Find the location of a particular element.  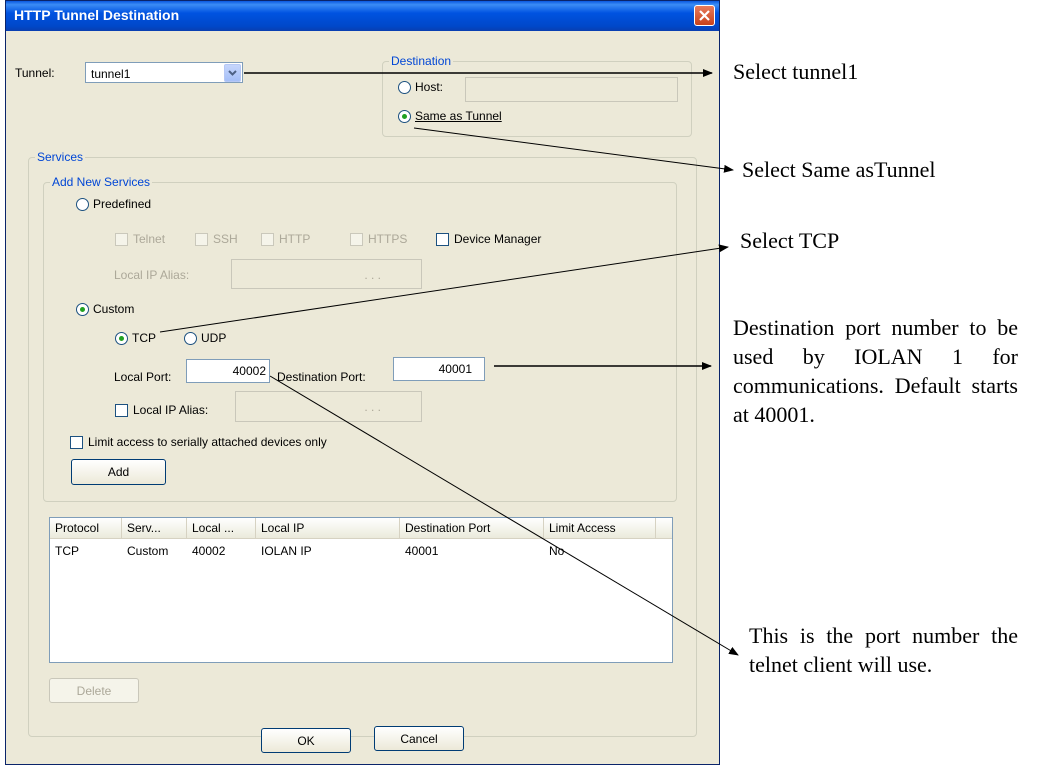

arrow-select-same is located at coordinates (573, 150).